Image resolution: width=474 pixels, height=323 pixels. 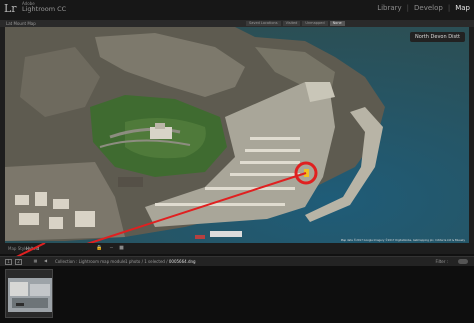 What do you see at coordinates (389, 8) in the screenshot?
I see `module-library: Library` at bounding box center [389, 8].